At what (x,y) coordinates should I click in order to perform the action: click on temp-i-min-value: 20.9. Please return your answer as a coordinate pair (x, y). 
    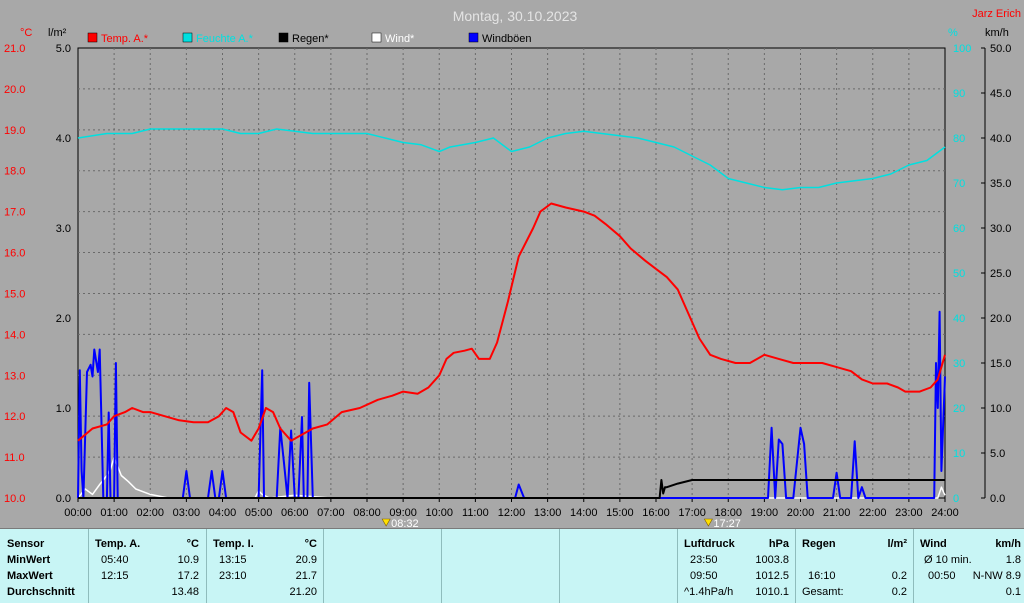
    Looking at the image, I should click on (306, 560).